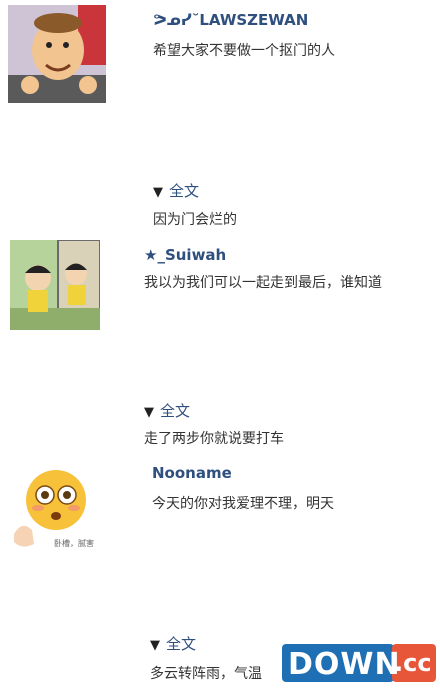  I want to click on post-text: 希望大家不要做一个抠门的人, so click(244, 51).